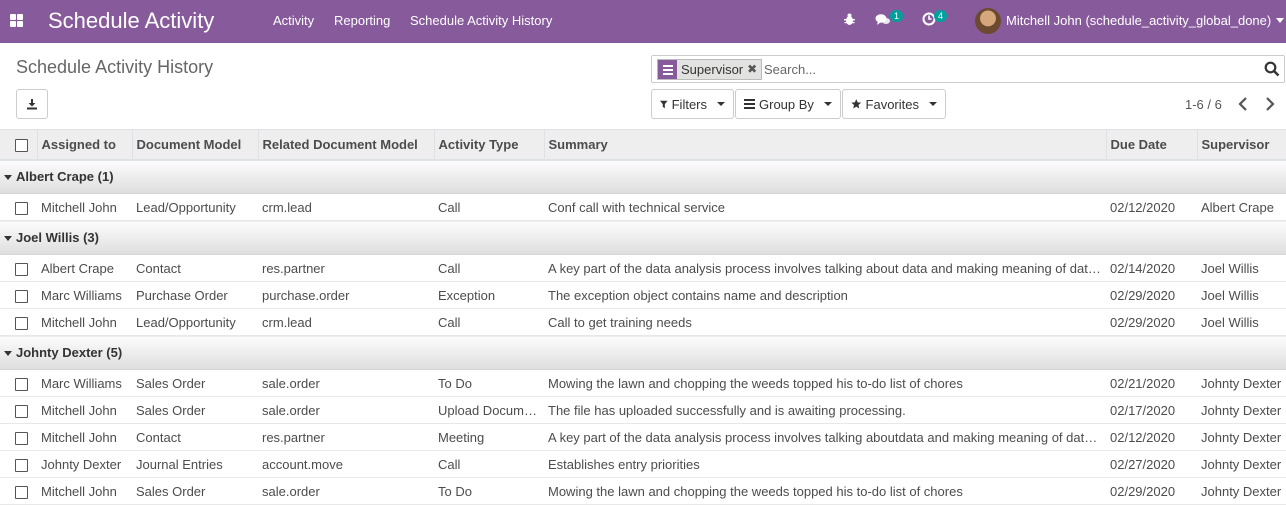  Describe the element at coordinates (1203, 104) in the screenshot. I see `pager-value: 1-6 / 6` at that location.